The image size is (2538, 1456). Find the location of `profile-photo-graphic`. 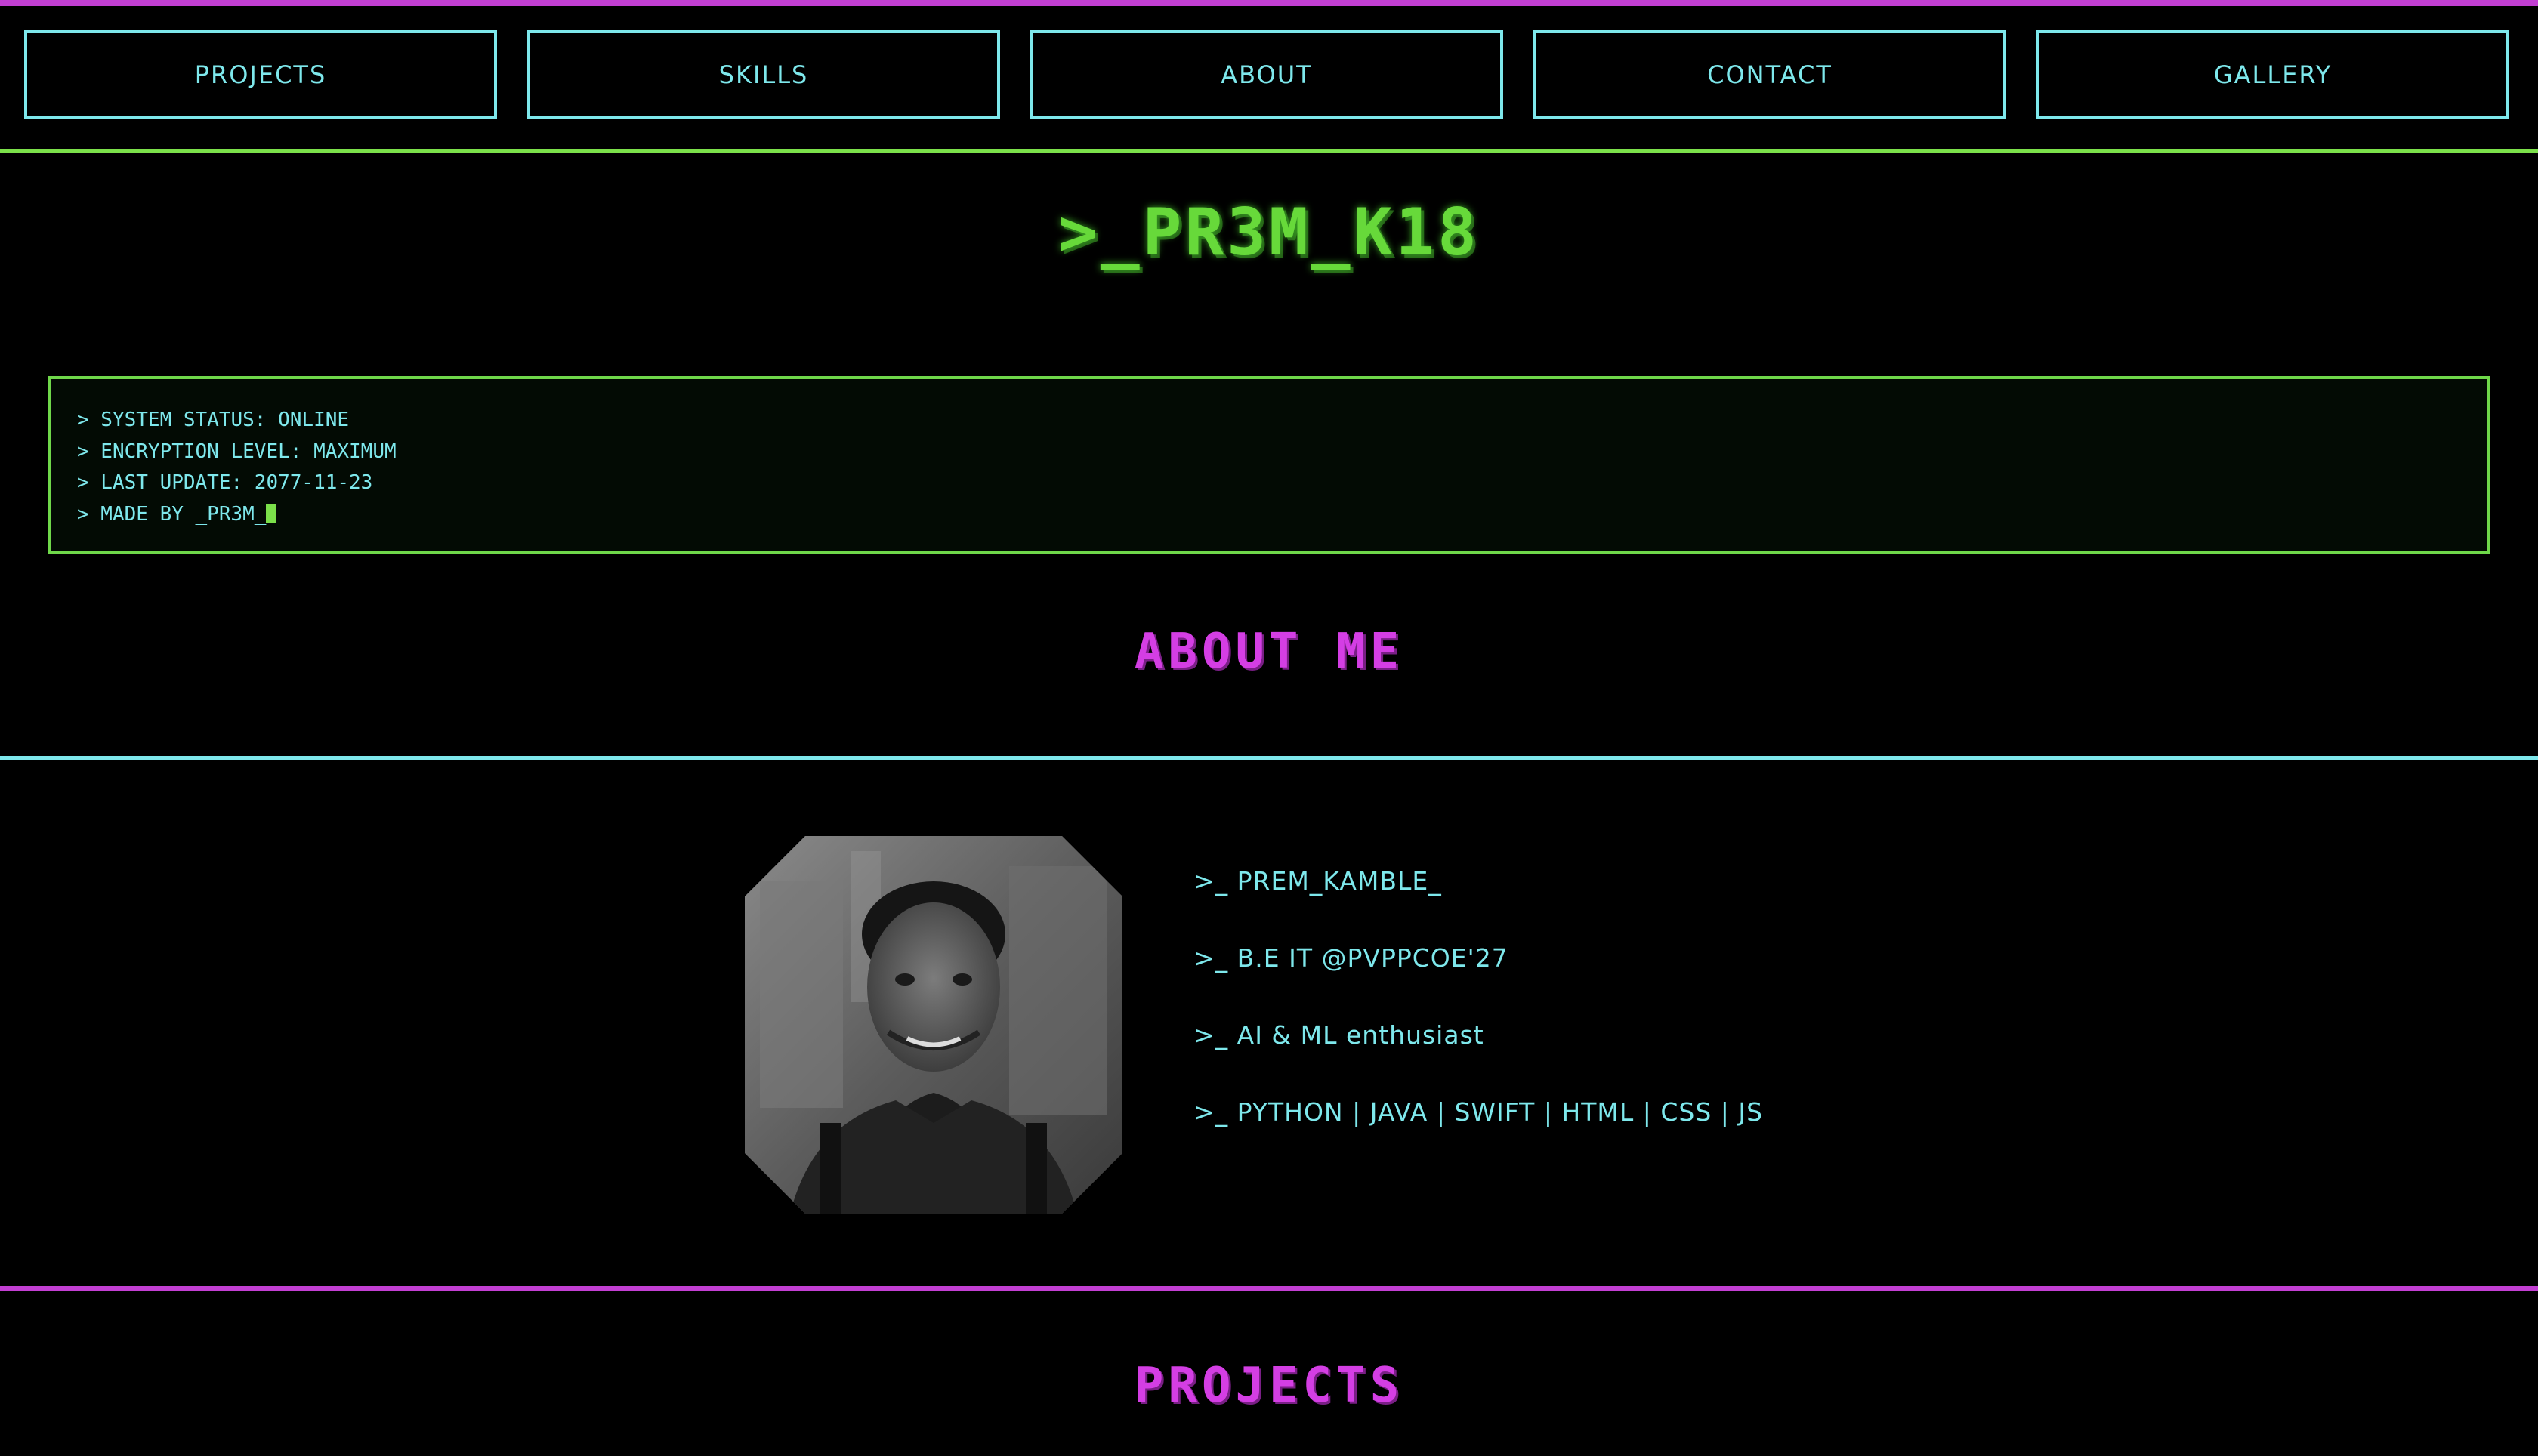

profile-photo-graphic is located at coordinates (933, 1025).